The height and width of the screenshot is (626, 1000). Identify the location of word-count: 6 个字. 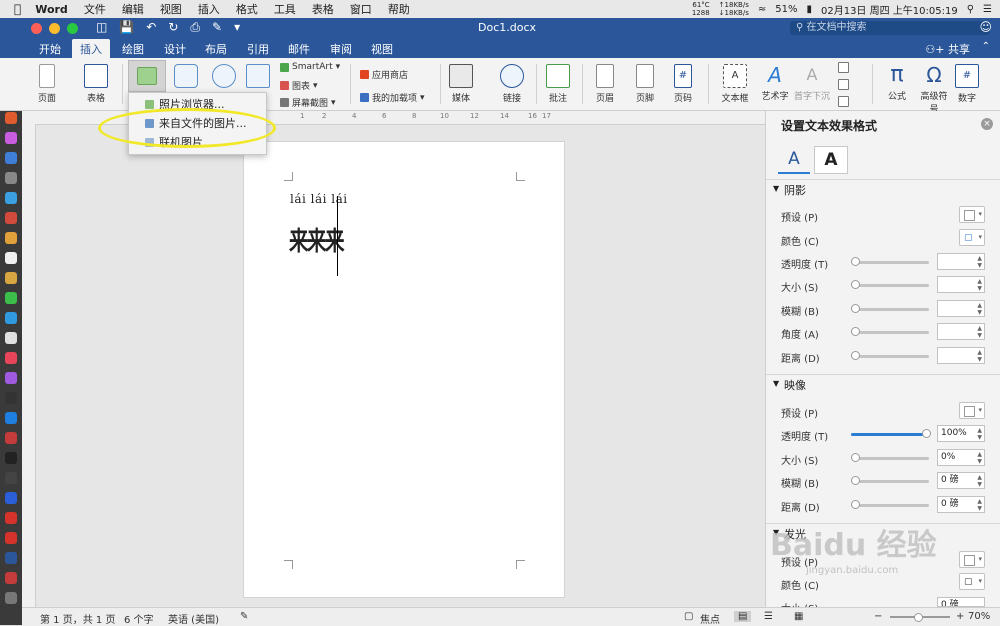
(139, 618).